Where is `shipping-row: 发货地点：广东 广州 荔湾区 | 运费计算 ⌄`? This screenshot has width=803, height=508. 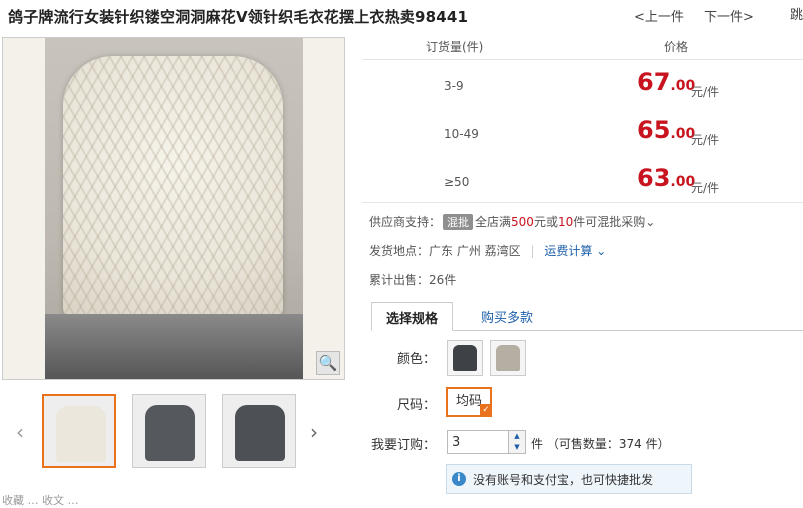
shipping-row: 发货地点：广东 广州 荔湾区 | 运费计算 ⌄ is located at coordinates (487, 250).